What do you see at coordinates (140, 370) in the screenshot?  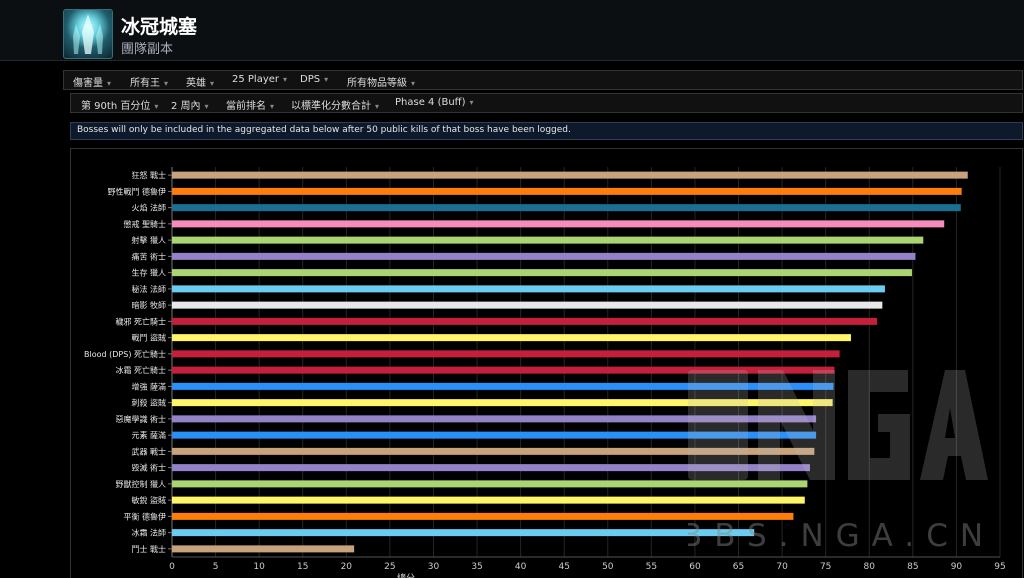 I see `category-label: 冰霜 死亡騎士` at bounding box center [140, 370].